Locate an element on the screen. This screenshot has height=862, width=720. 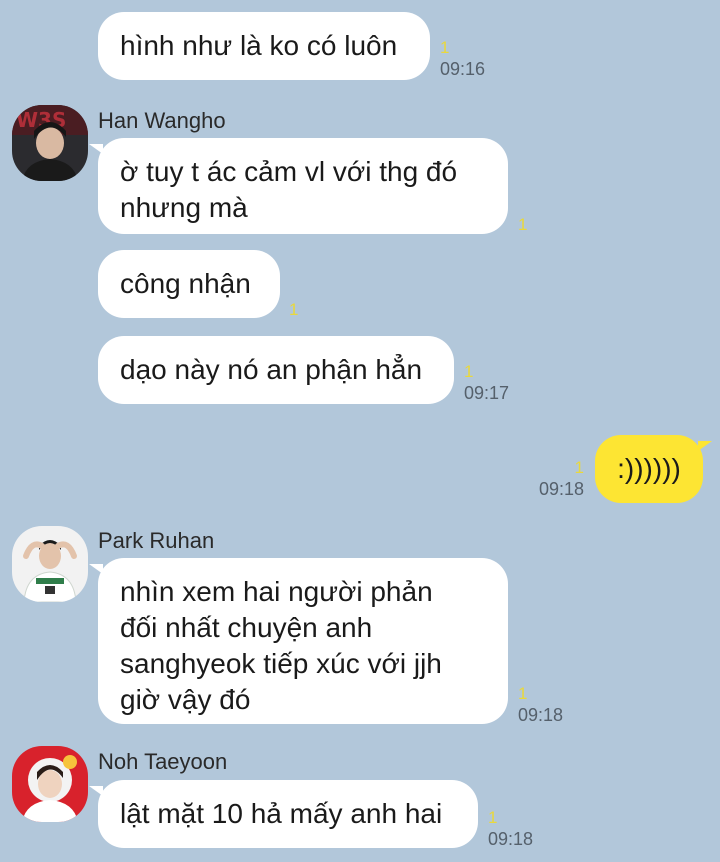
message-bubble: hình như là ko có luôn is located at coordinates (264, 46).